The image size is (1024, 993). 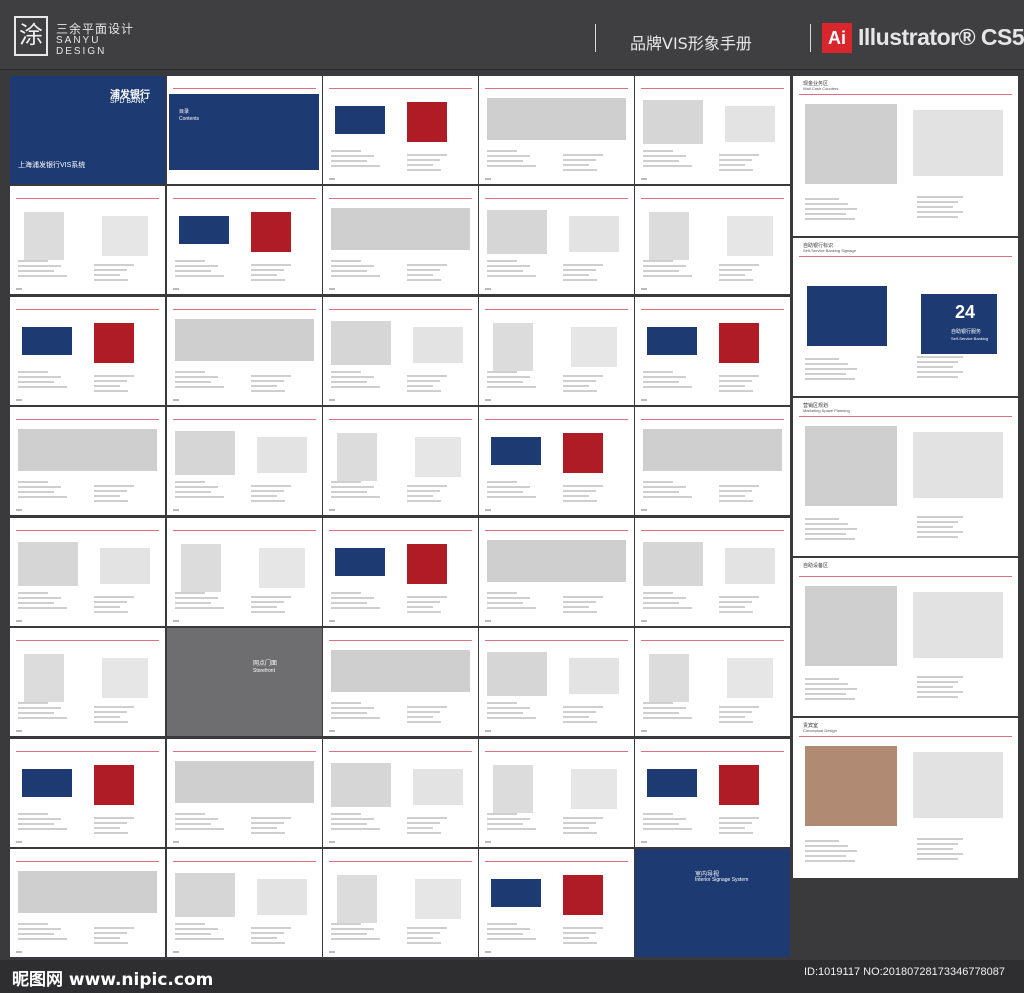 What do you see at coordinates (244, 682) in the screenshot?
I see `page-thumbnail: 网点门面 Storefront` at bounding box center [244, 682].